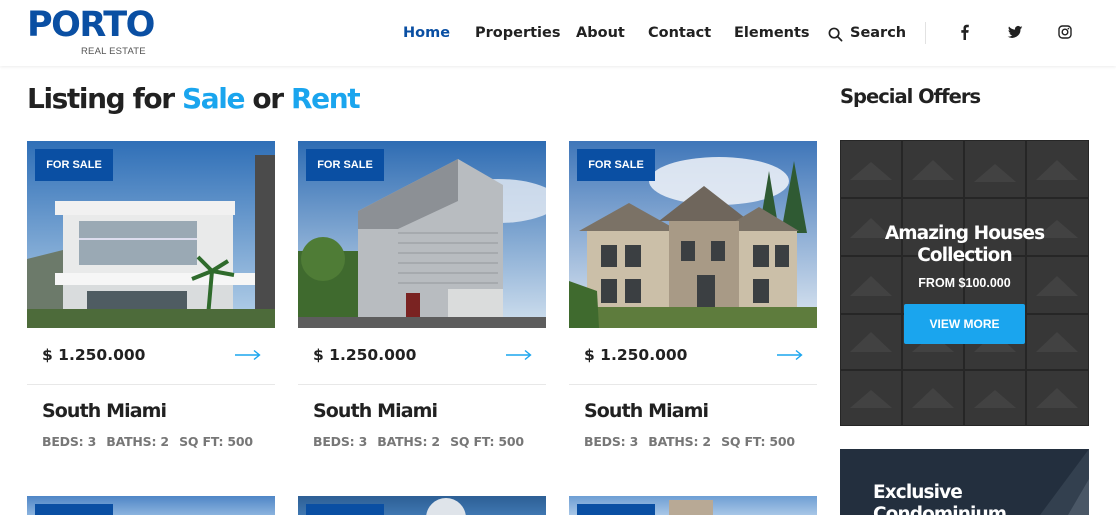 This screenshot has height=515, width=1116. Describe the element at coordinates (964, 255) in the screenshot. I see `offer-title-line: Collection` at that location.